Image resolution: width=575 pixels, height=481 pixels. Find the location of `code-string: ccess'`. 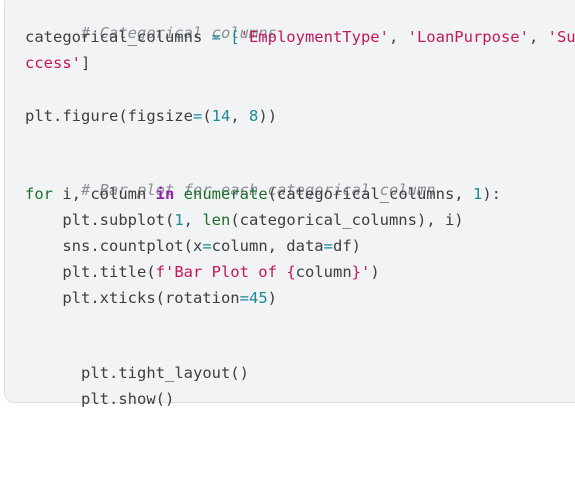

code-string: ccess' is located at coordinates (53, 63).